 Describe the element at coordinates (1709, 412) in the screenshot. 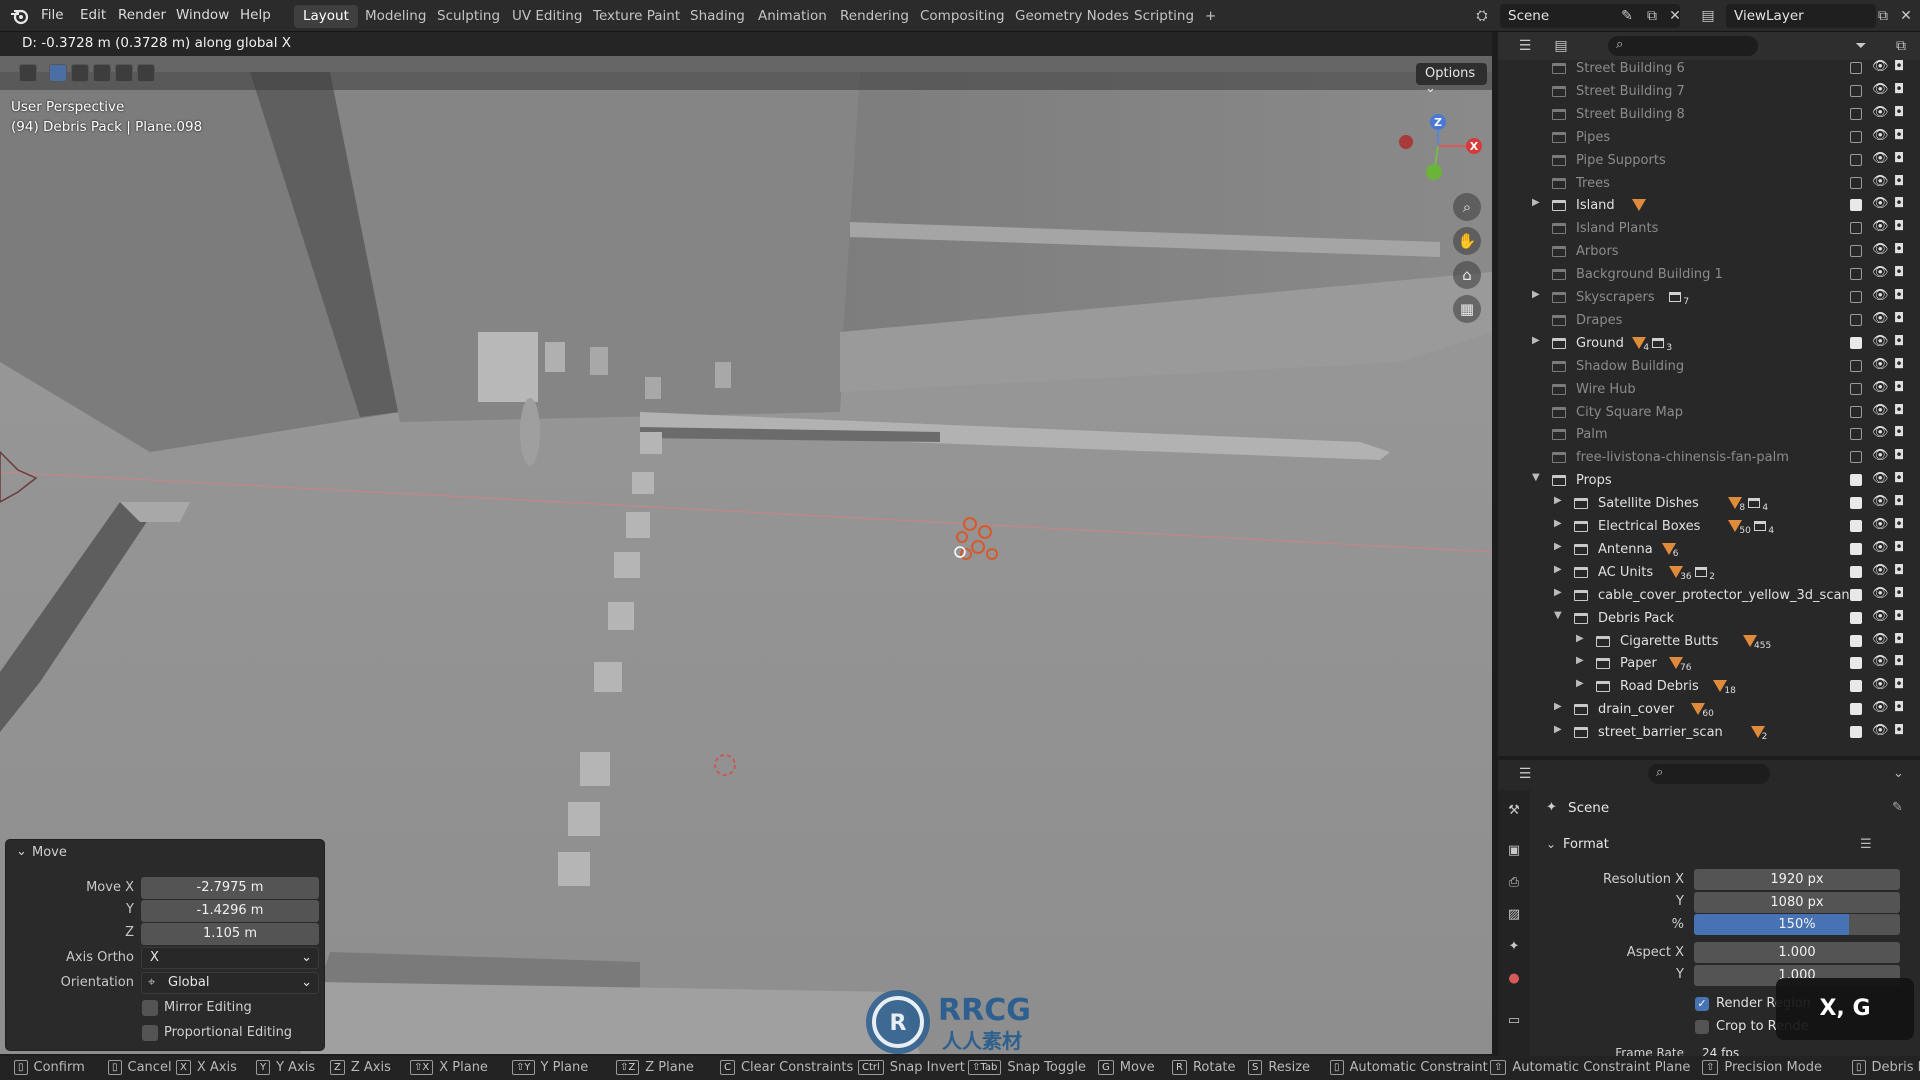

I see `outliner-row: City Square Map 👁 ◘` at that location.